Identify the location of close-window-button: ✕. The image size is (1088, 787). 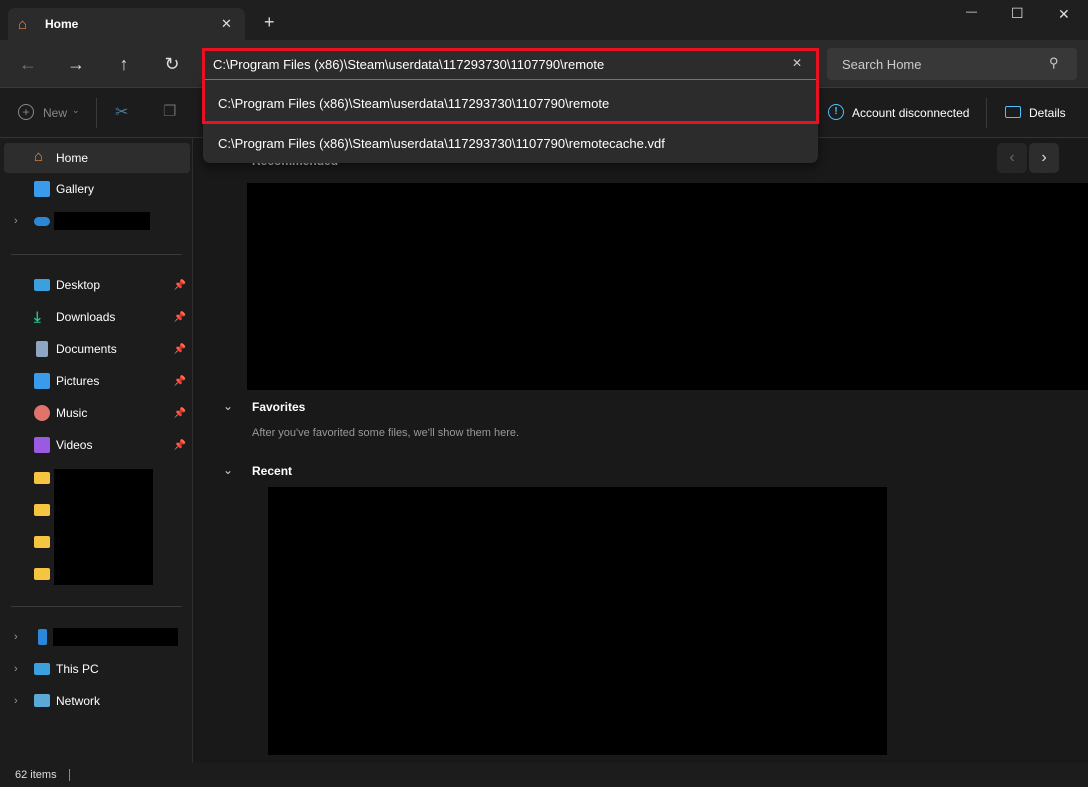
(1064, 14).